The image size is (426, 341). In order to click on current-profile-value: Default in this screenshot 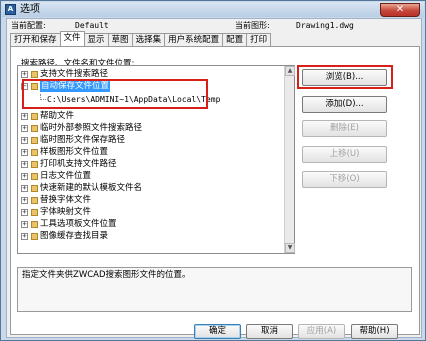, I will do `click(92, 25)`.